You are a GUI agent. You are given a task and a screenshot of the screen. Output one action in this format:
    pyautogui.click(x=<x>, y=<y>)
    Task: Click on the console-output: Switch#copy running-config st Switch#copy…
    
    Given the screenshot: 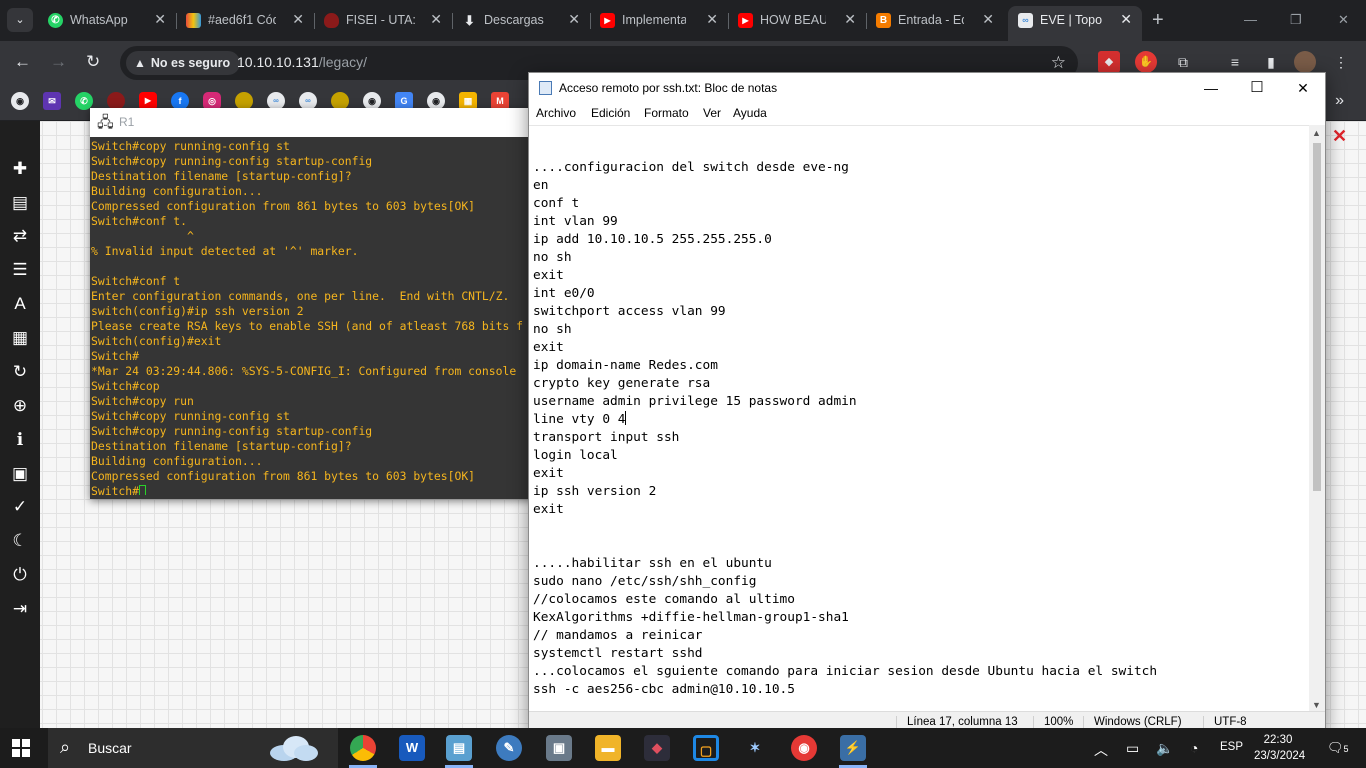 What is the action you would take?
    pyautogui.click(x=311, y=317)
    